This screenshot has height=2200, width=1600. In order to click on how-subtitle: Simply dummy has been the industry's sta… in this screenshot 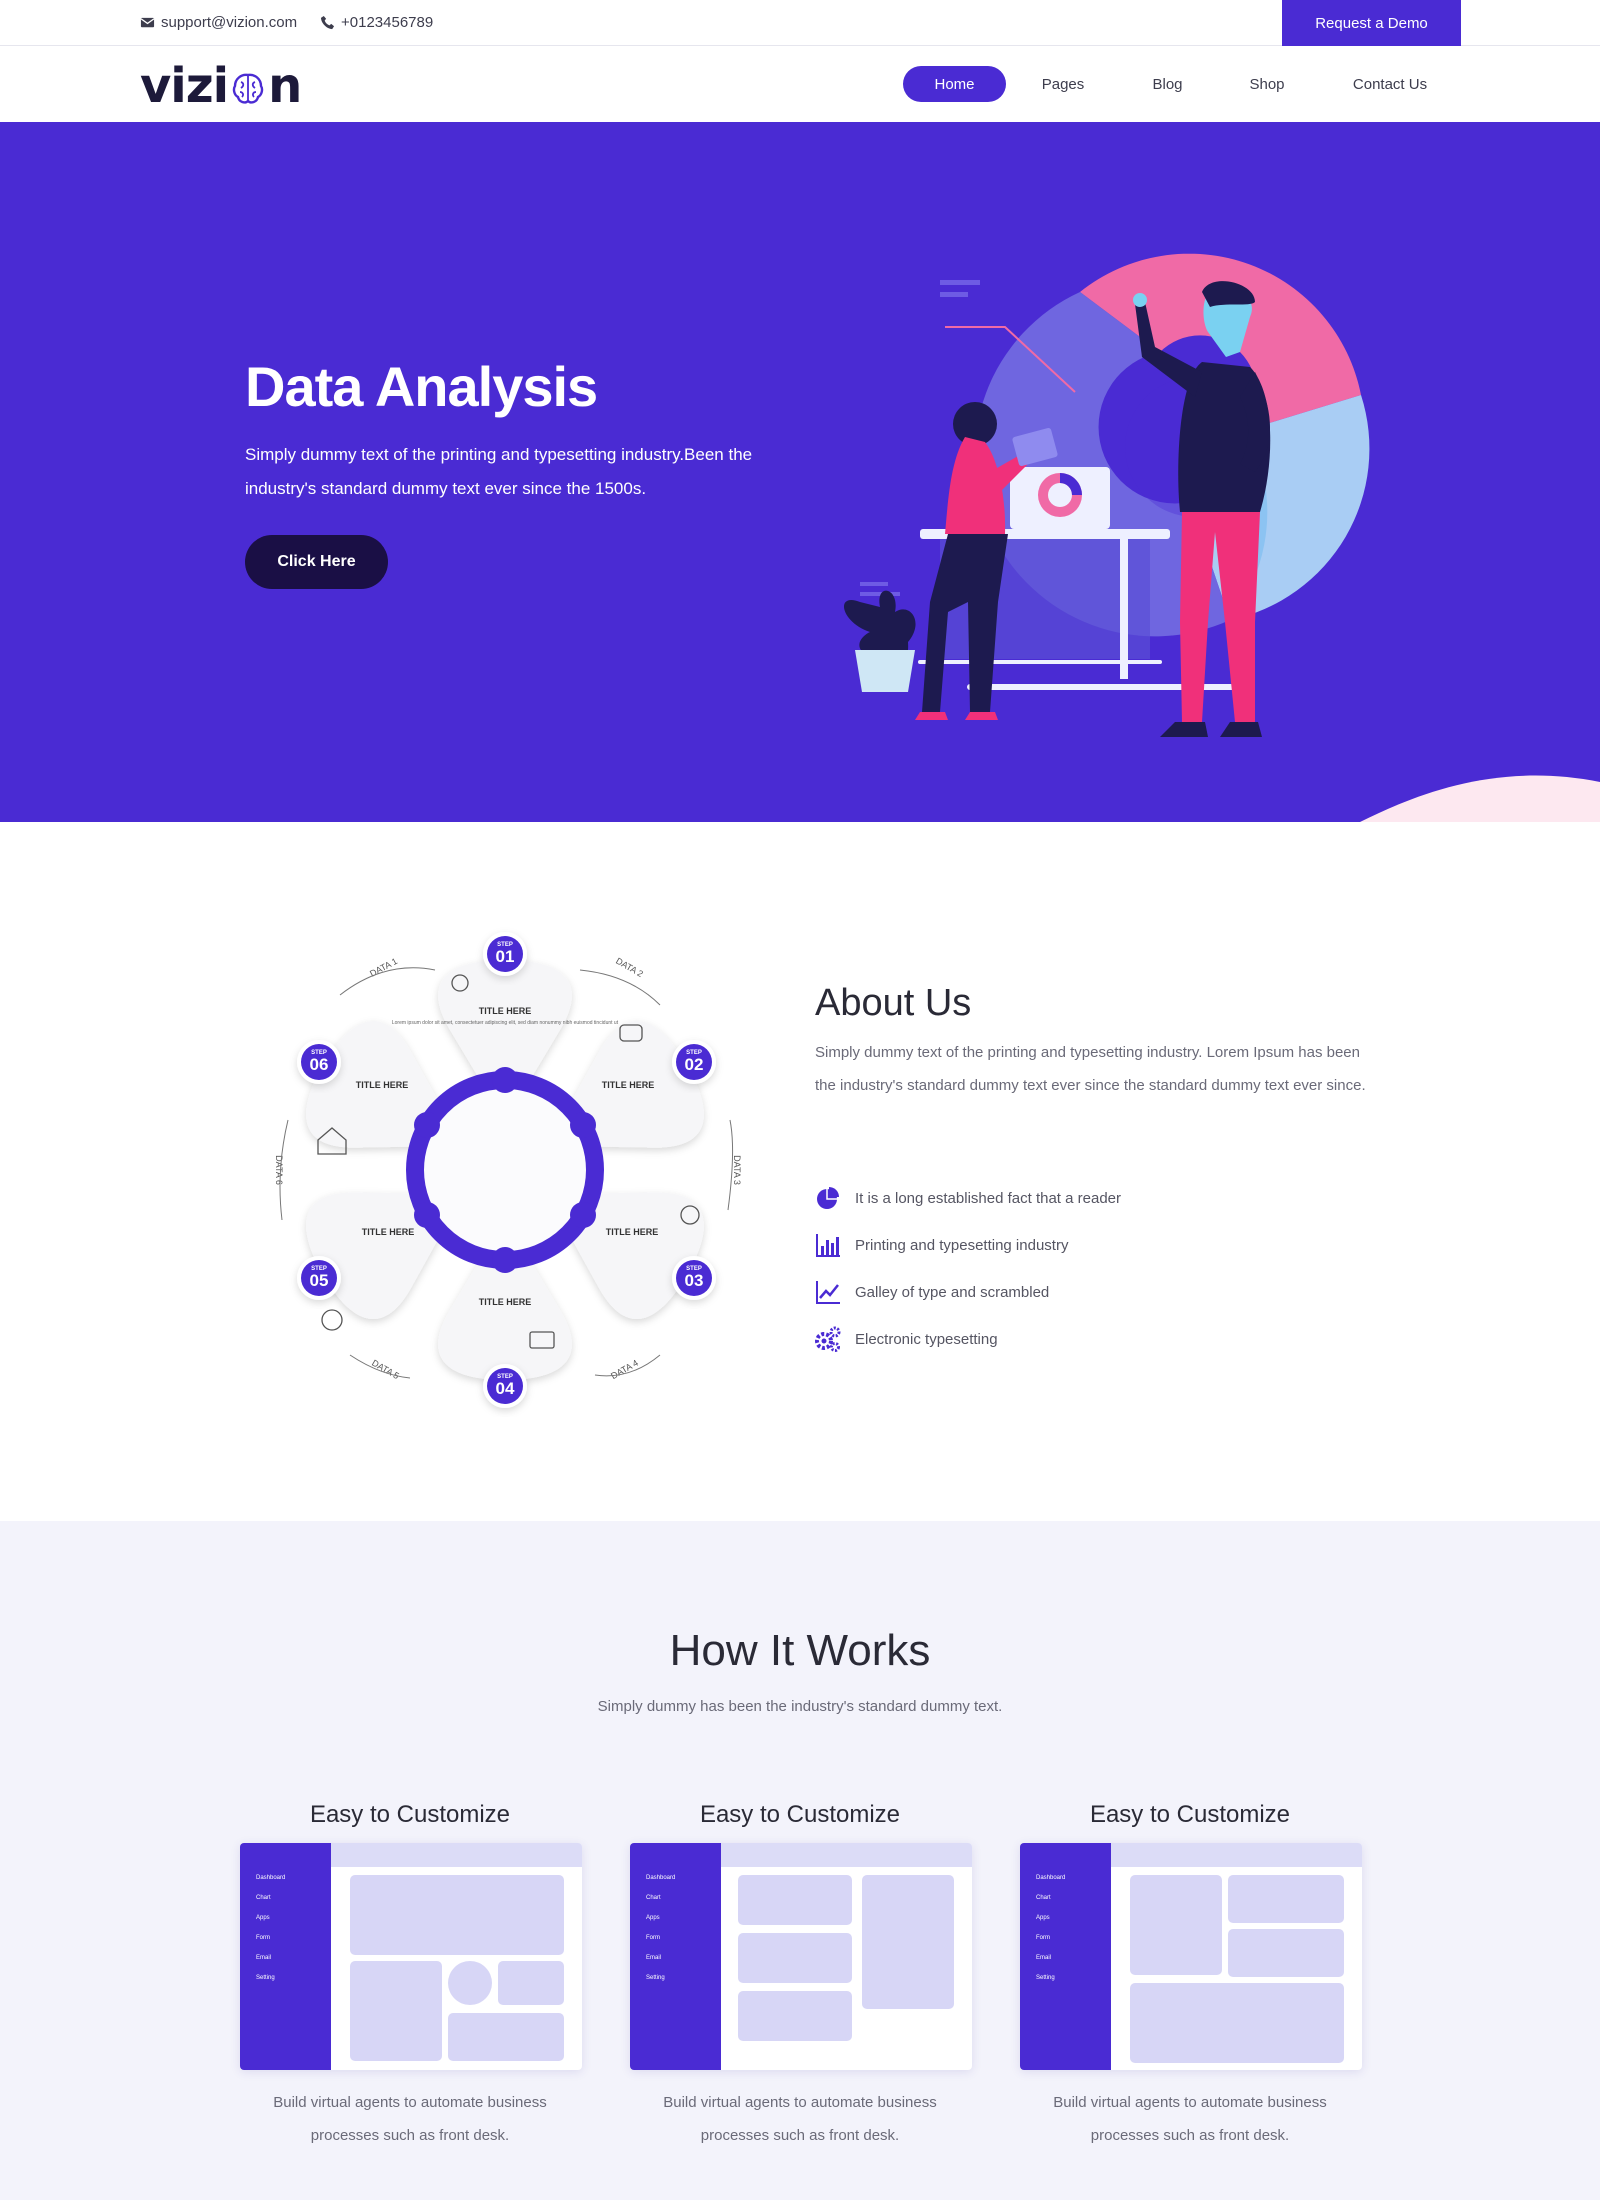, I will do `click(800, 1706)`.